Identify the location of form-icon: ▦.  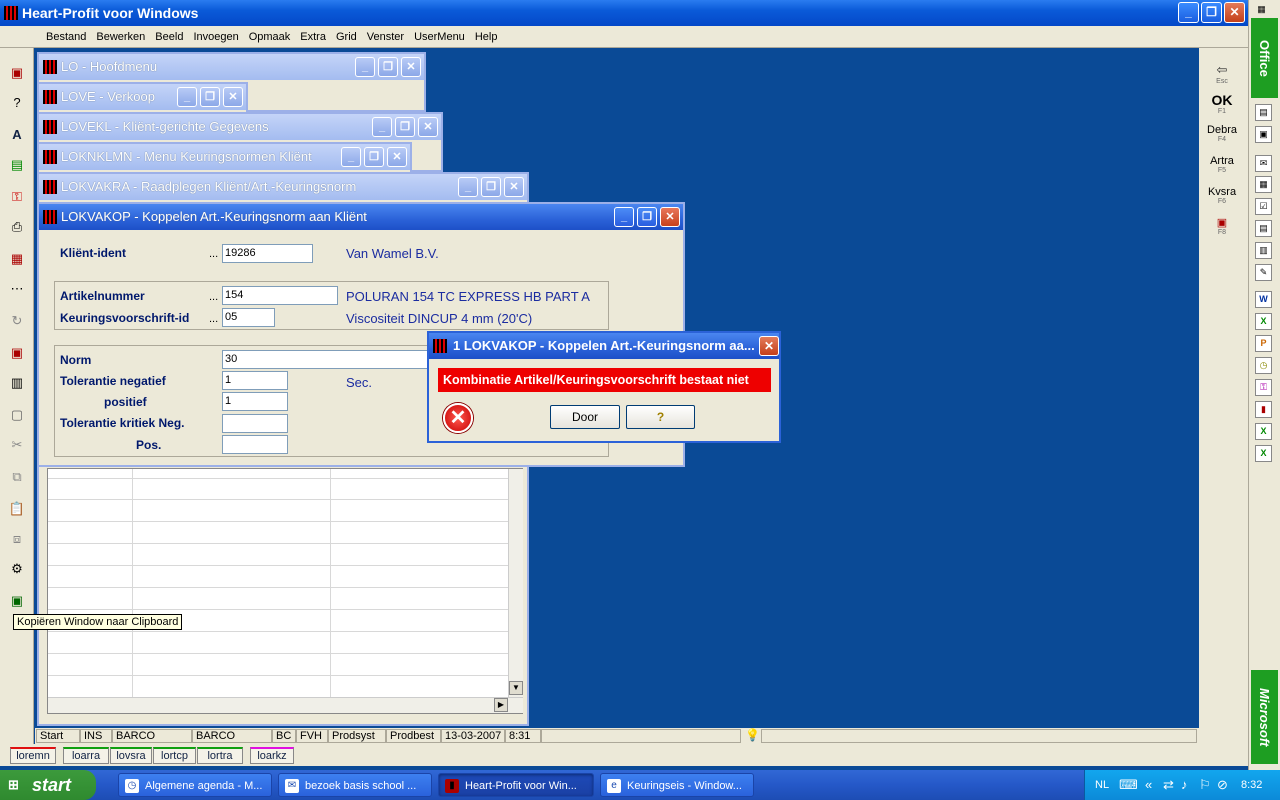
(17, 259).